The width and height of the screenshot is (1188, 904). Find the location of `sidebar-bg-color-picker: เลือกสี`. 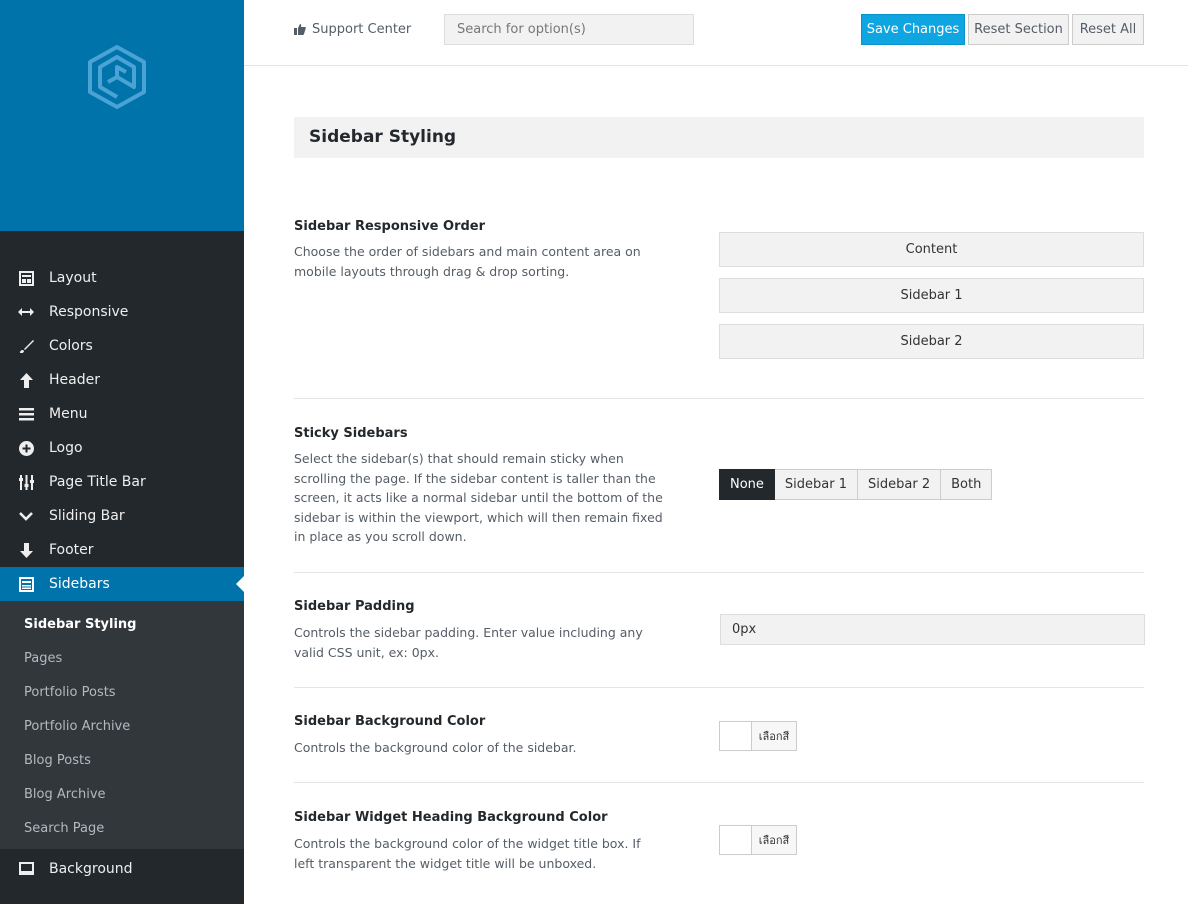

sidebar-bg-color-picker: เลือกสี is located at coordinates (758, 736).